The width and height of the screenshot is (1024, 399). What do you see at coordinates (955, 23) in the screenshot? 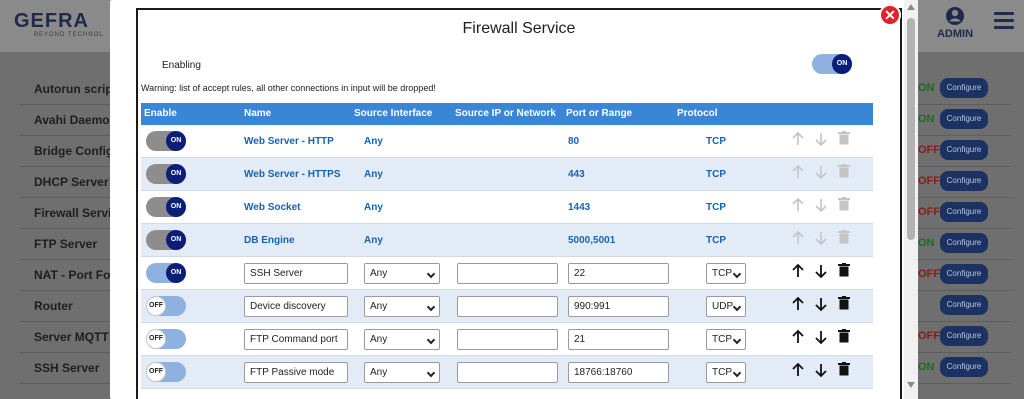
I see `user-menu: ADMIN` at bounding box center [955, 23].